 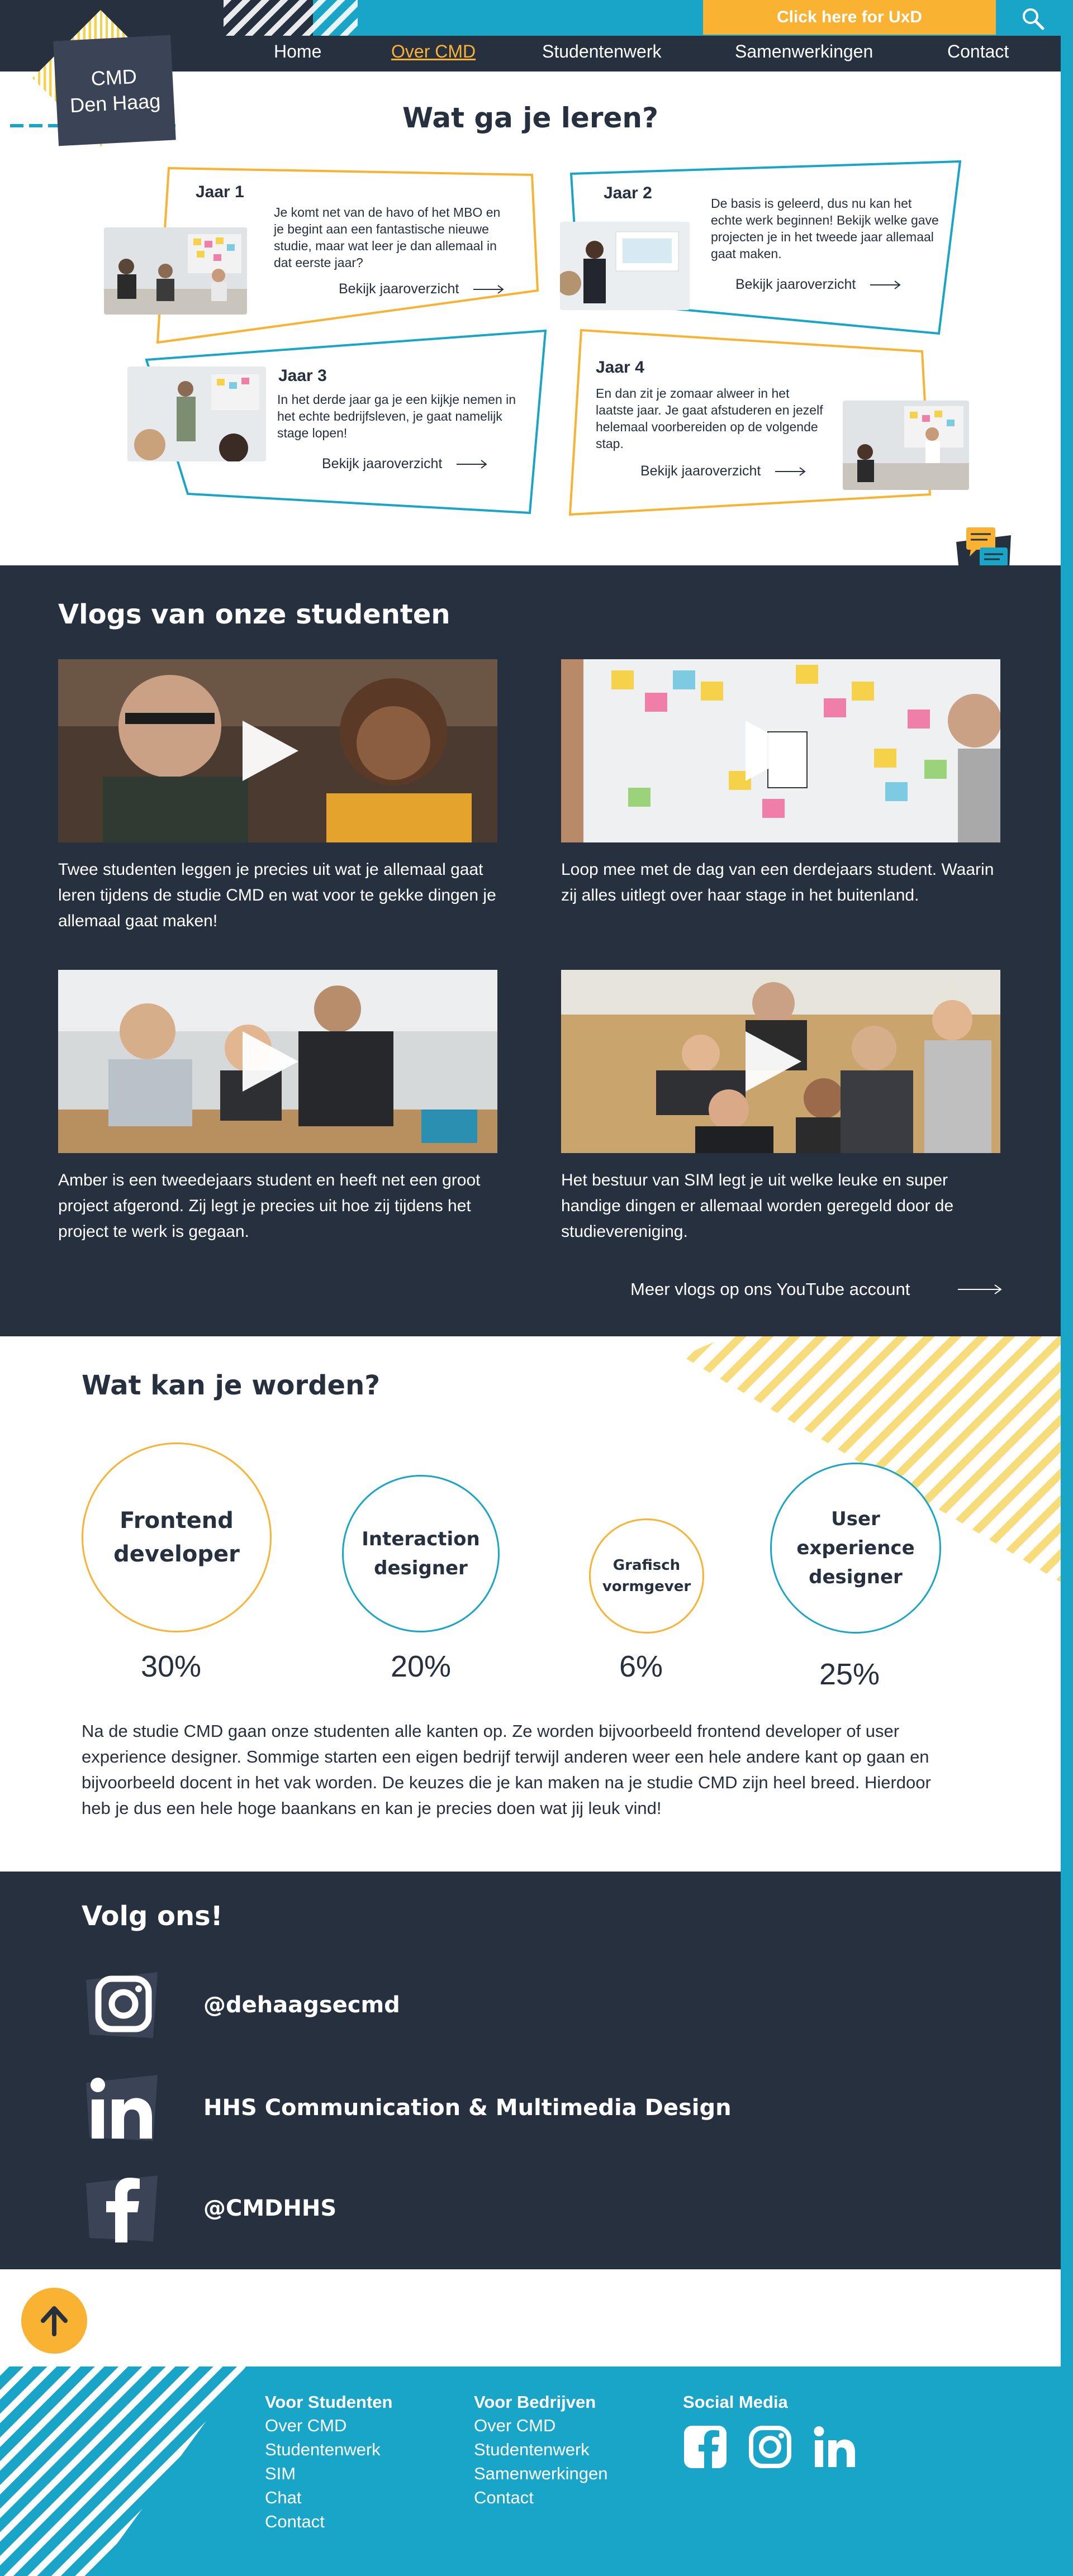 I want to click on year-1-link: Bekijk jaaroverzicht, so click(x=422, y=289).